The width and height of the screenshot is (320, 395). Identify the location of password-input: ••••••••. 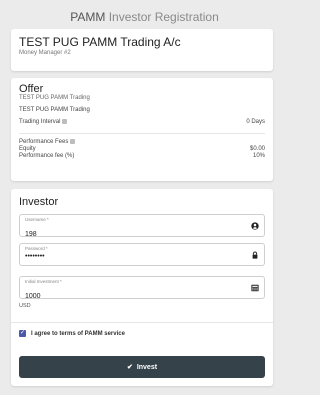
(125, 257).